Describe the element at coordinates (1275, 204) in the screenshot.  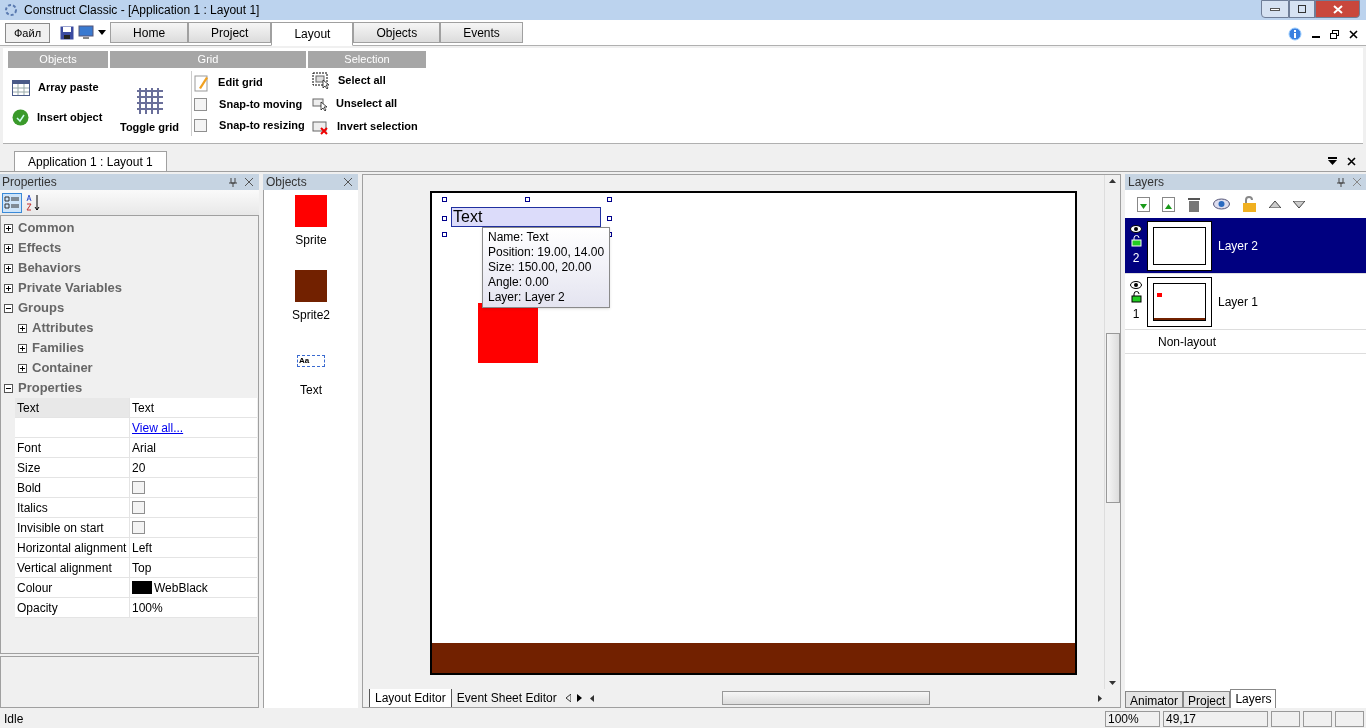
I see `move-up-icon` at that location.